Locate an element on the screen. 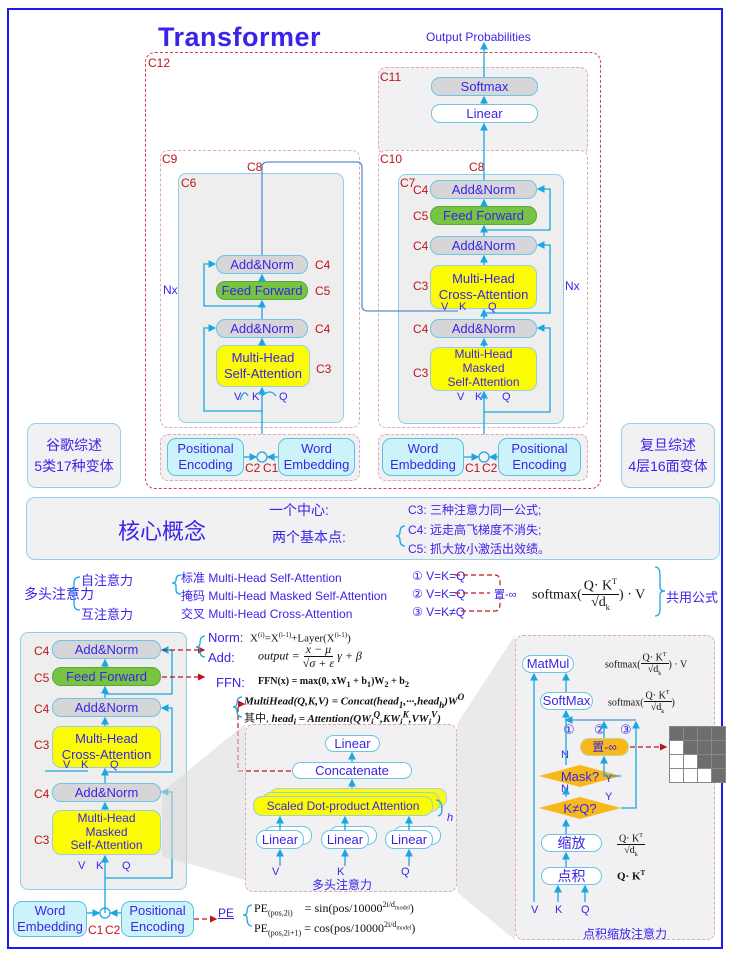 This screenshot has width=736, height=956. linear-v: Linear is located at coordinates (280, 839).